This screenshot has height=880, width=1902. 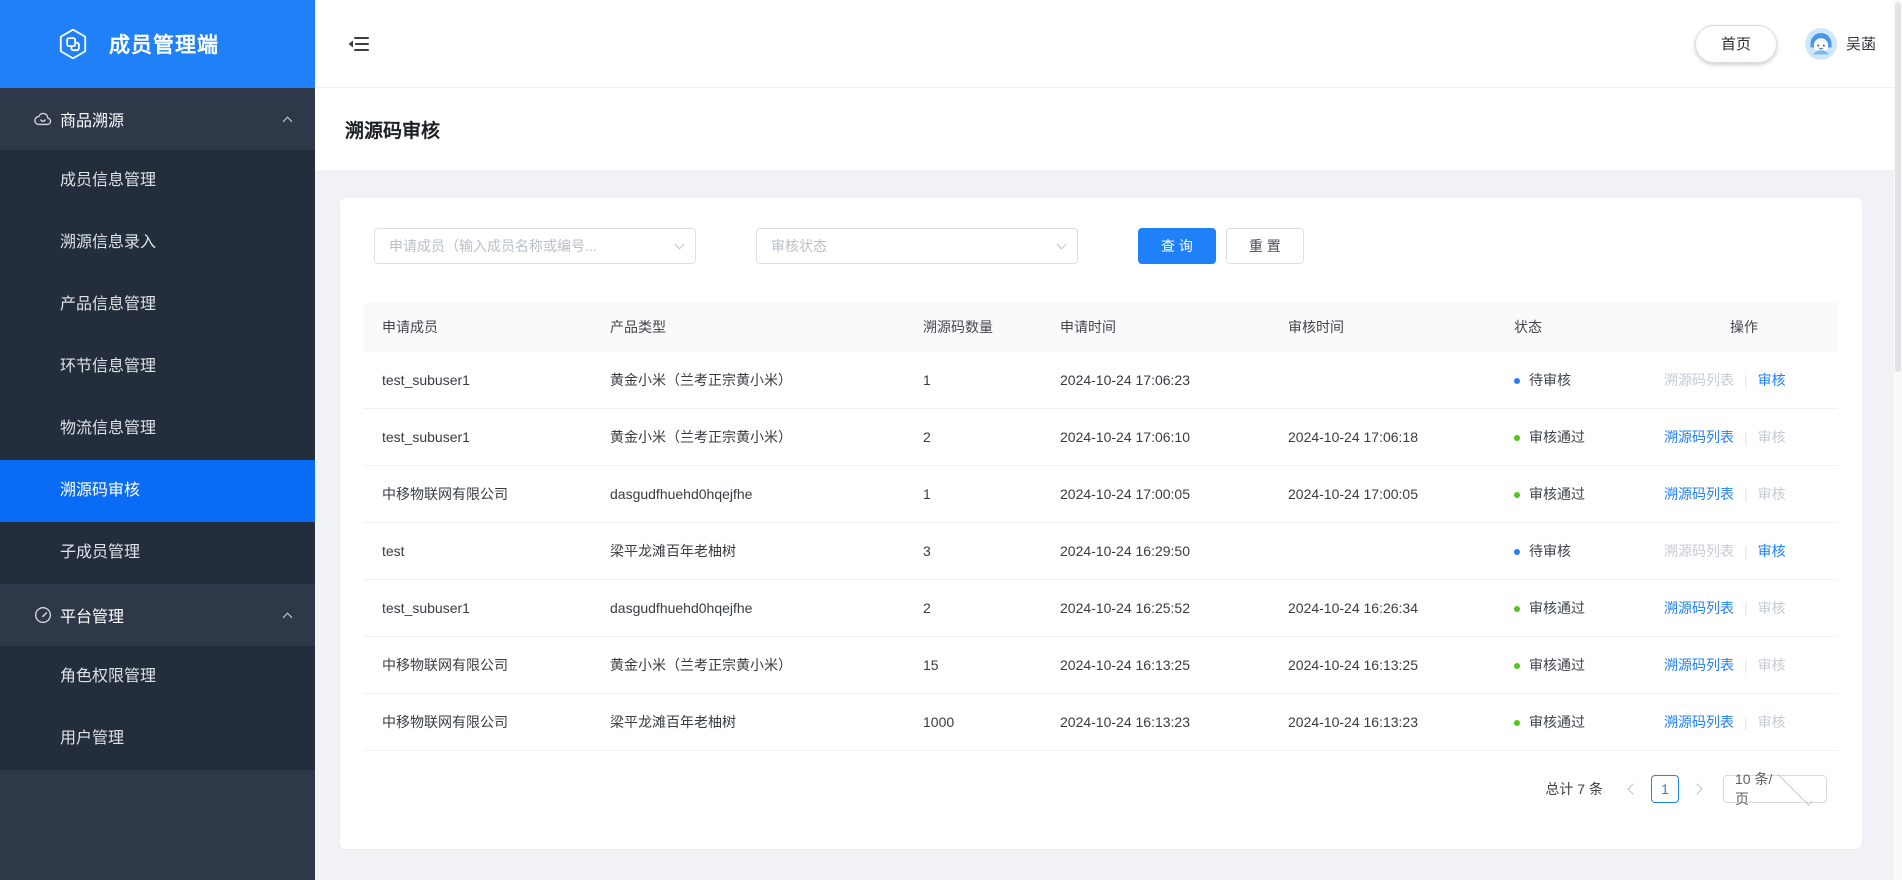 What do you see at coordinates (1550, 551) in the screenshot?
I see `status-label: 待审核` at bounding box center [1550, 551].